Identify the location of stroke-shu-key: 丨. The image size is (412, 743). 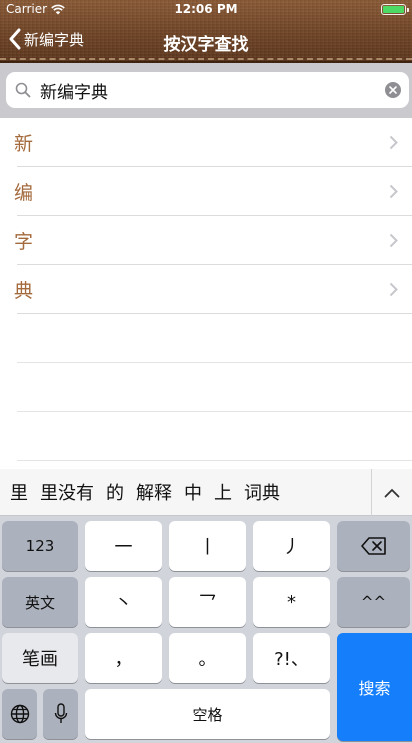
(207, 546).